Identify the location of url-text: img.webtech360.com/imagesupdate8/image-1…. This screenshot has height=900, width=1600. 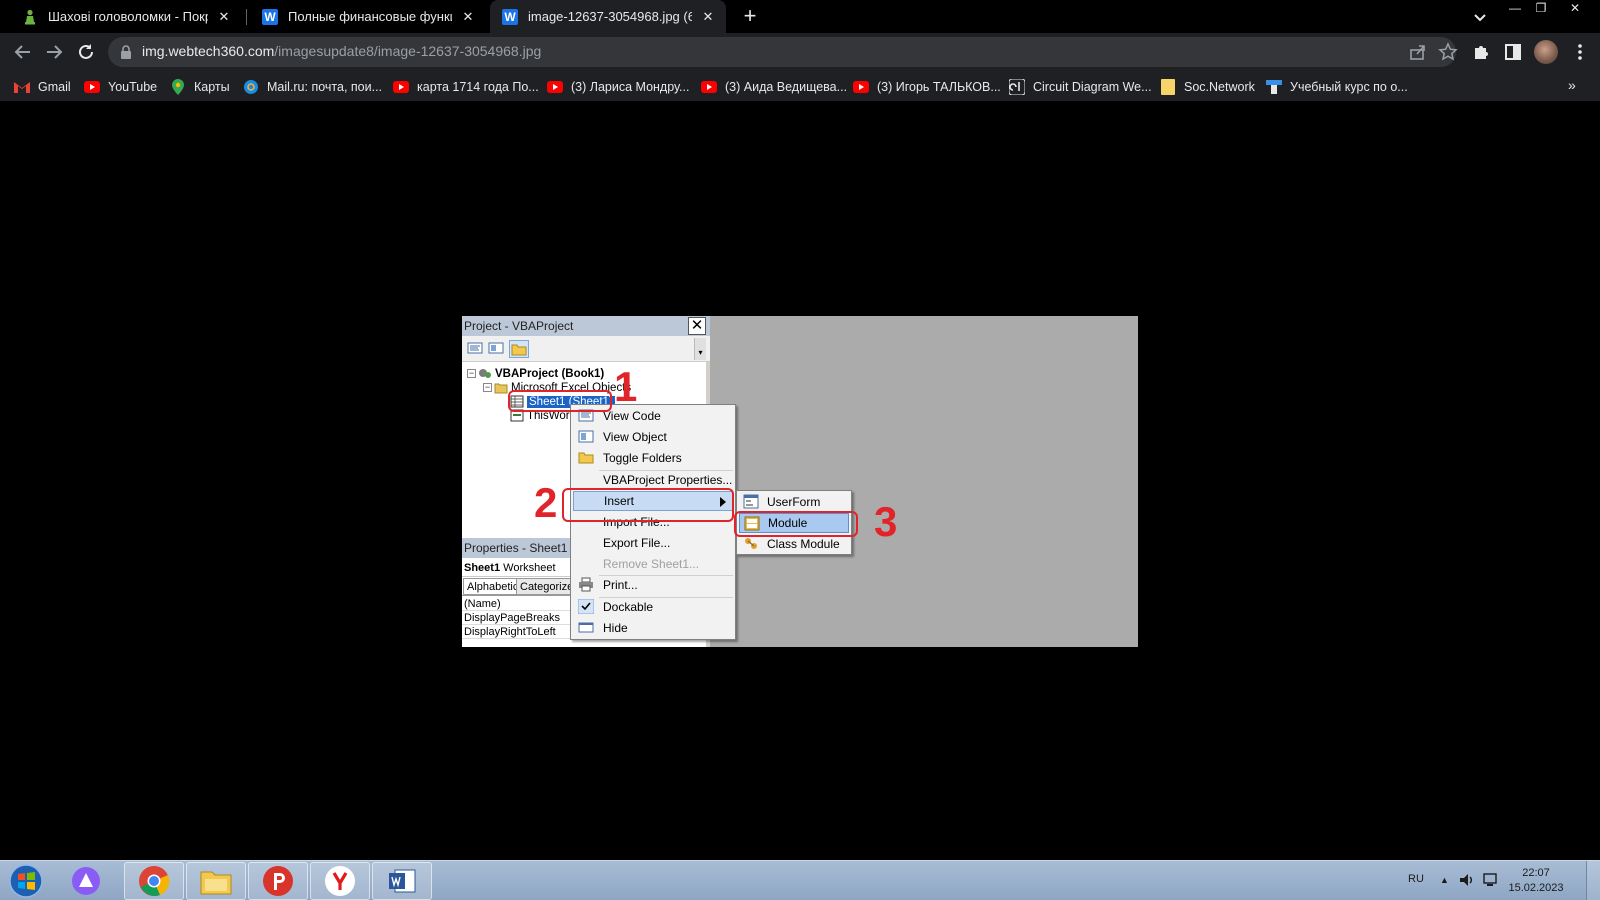
(341, 51).